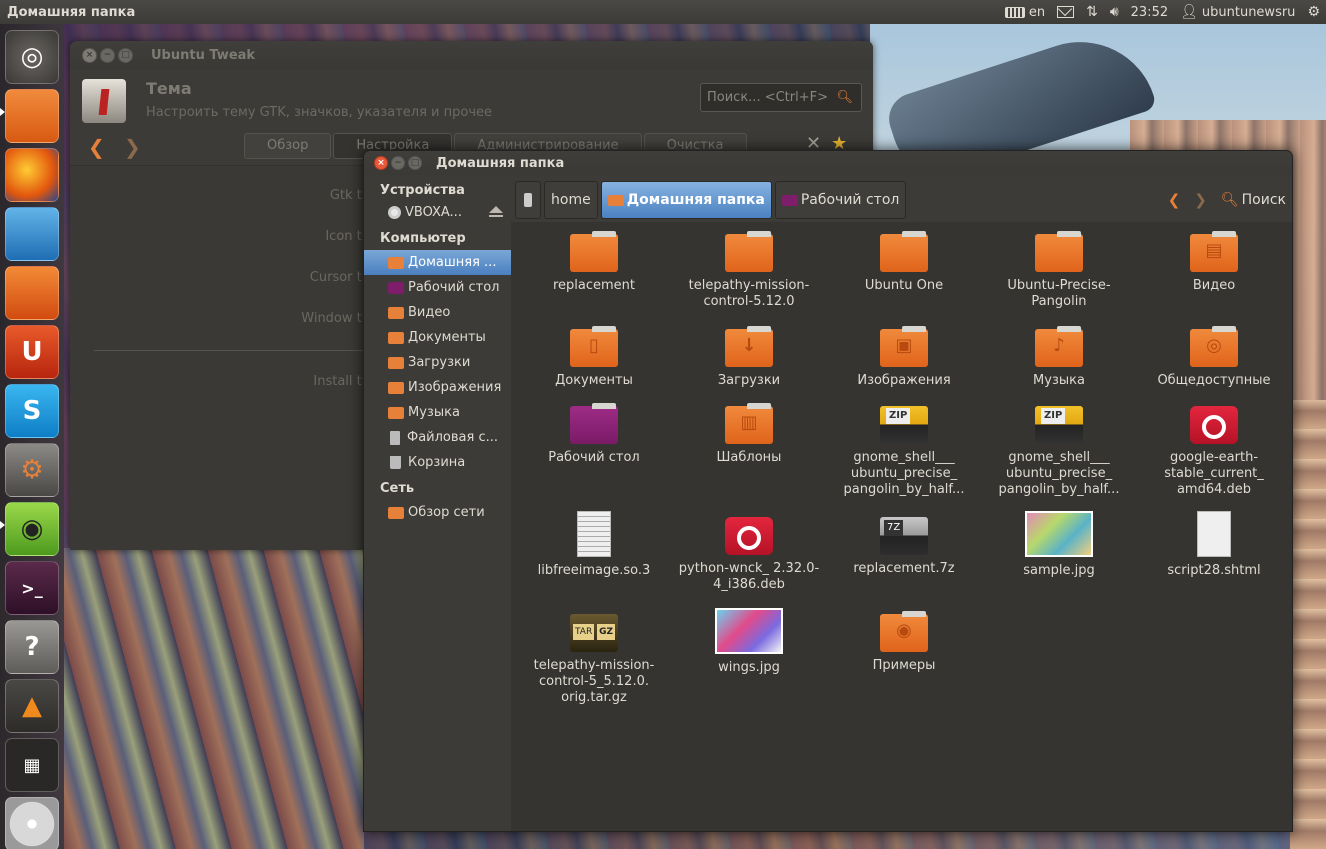  Describe the element at coordinates (32, 352) in the screenshot. I see `ubuntu-one-icon: U` at that location.